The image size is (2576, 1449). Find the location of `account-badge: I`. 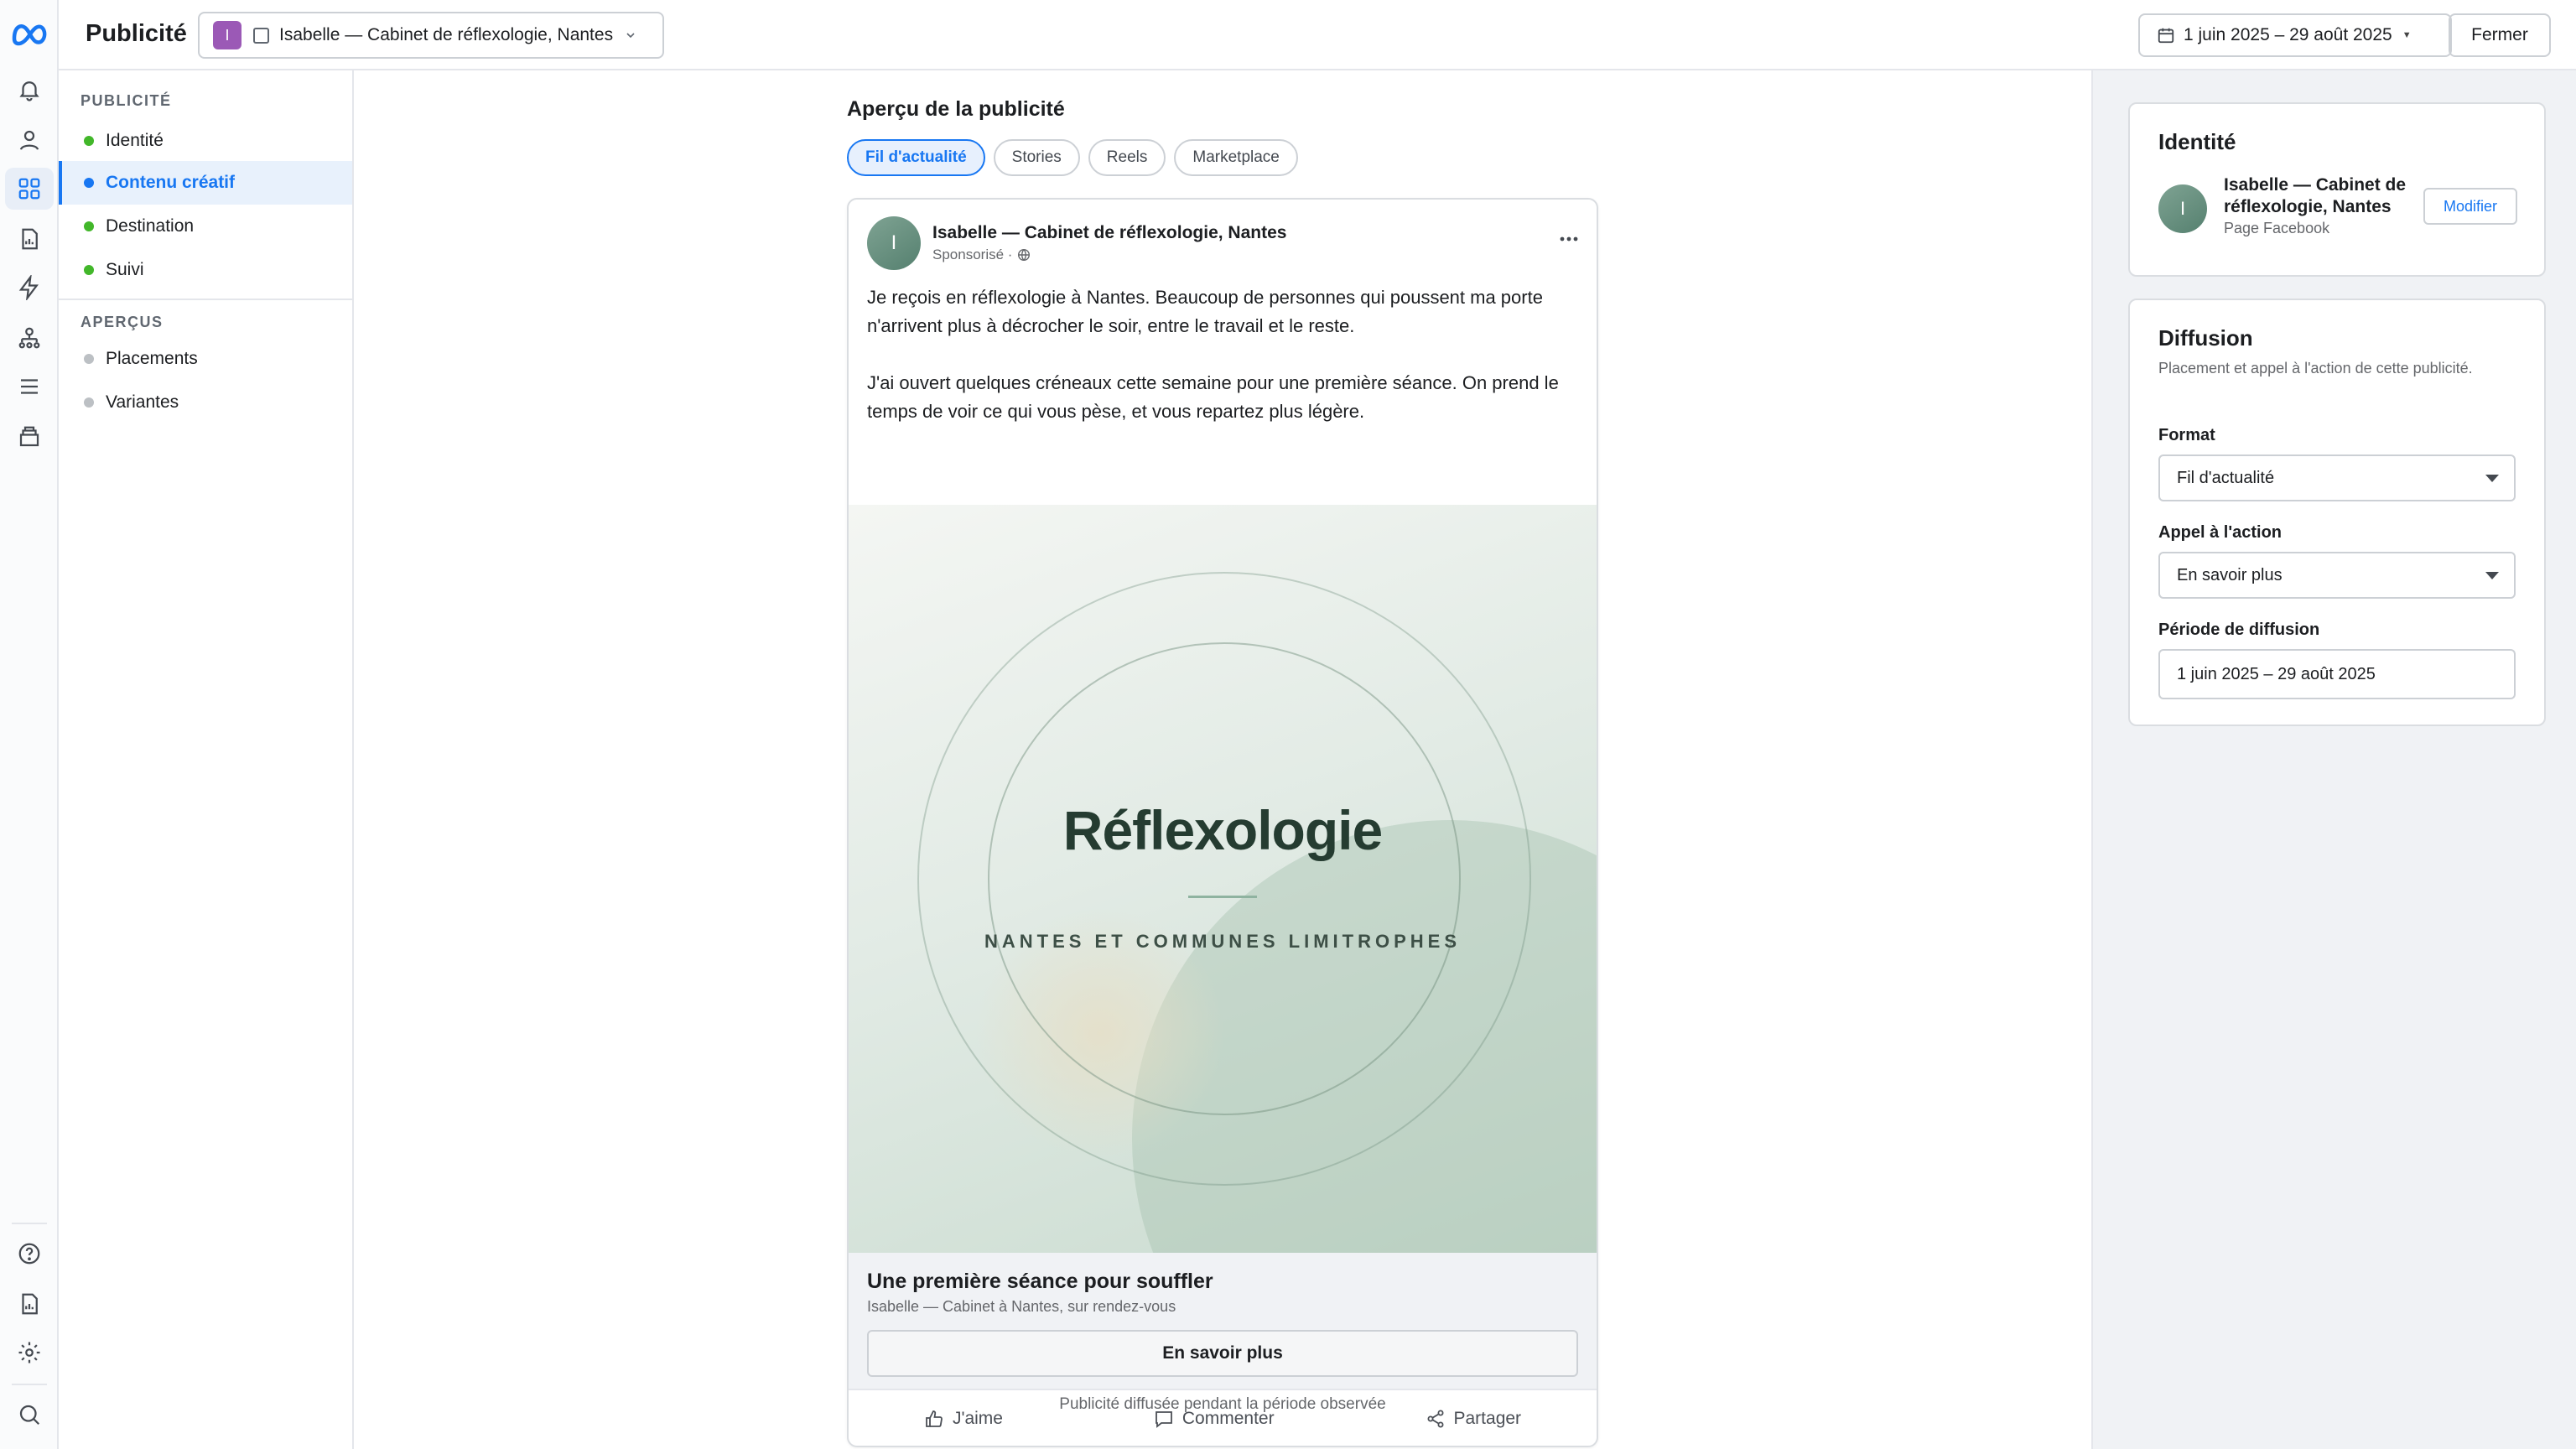

account-badge: I is located at coordinates (227, 35).